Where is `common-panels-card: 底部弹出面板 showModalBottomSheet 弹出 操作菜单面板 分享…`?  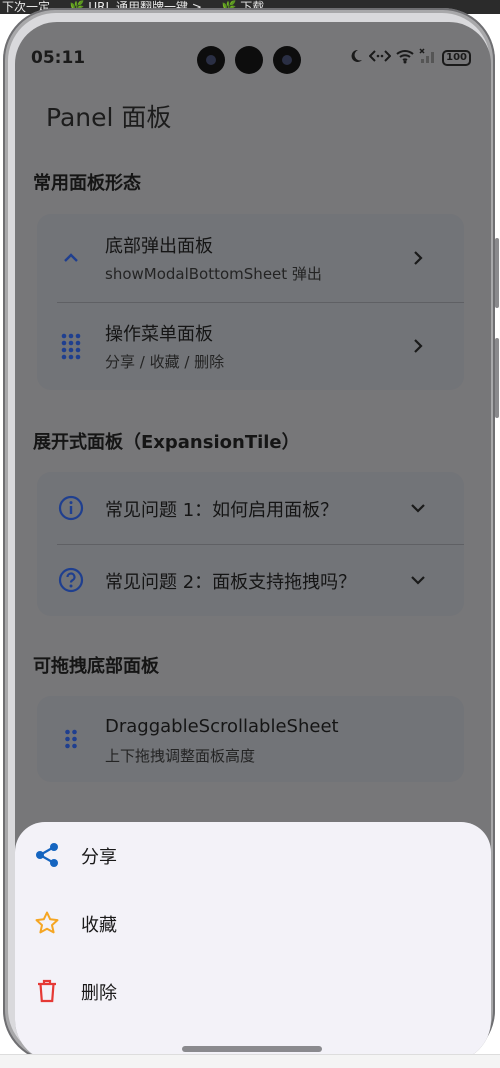
common-panels-card: 底部弹出面板 showModalBottomSheet 弹出 操作菜单面板 分享… is located at coordinates (250, 302).